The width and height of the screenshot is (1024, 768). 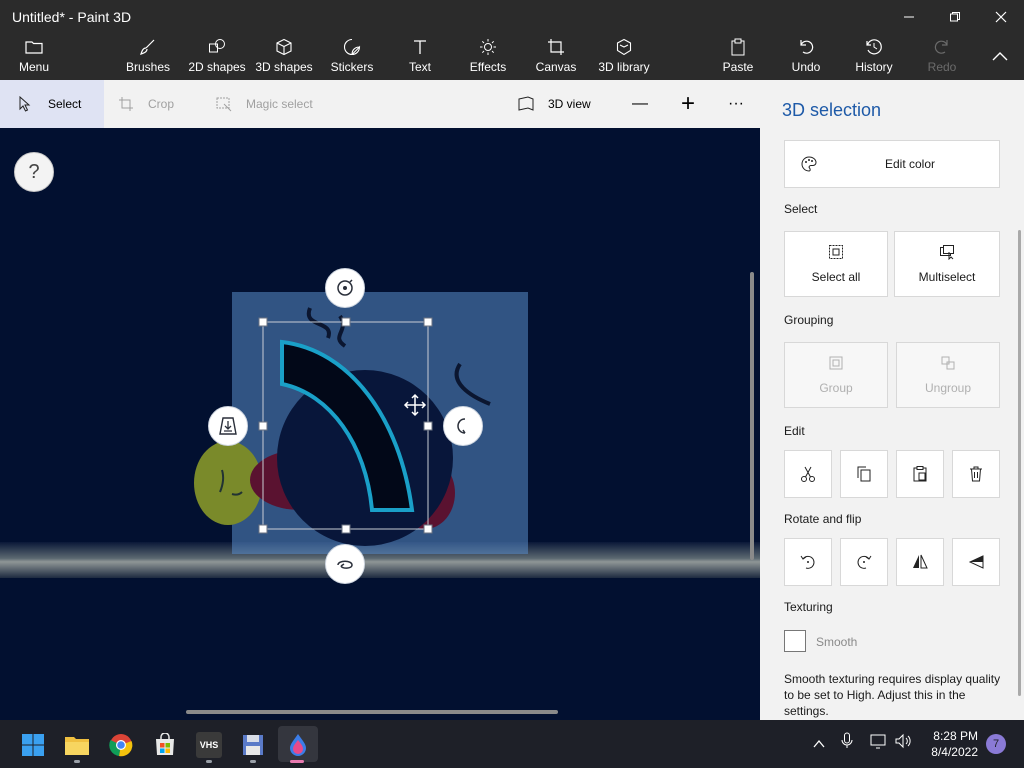 What do you see at coordinates (837, 642) in the screenshot?
I see `smooth-label: Smooth` at bounding box center [837, 642].